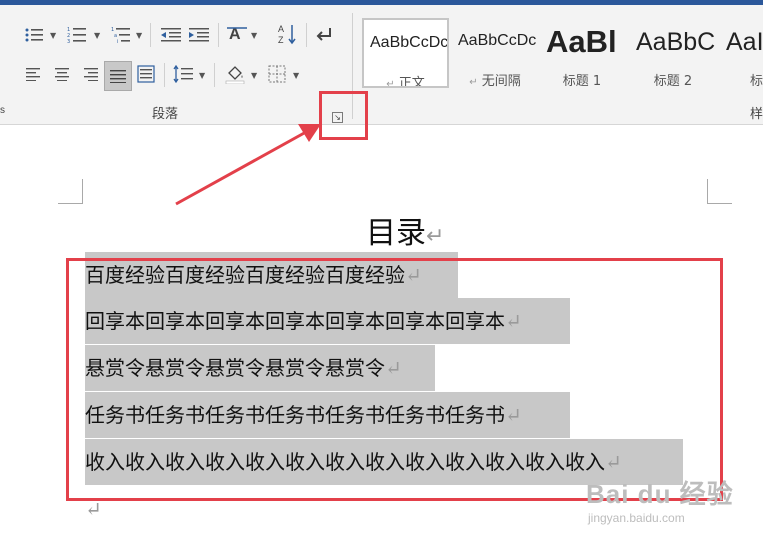 This screenshot has height=544, width=763. Describe the element at coordinates (660, 494) in the screenshot. I see `watermark-brand: Bai du 经验` at that location.